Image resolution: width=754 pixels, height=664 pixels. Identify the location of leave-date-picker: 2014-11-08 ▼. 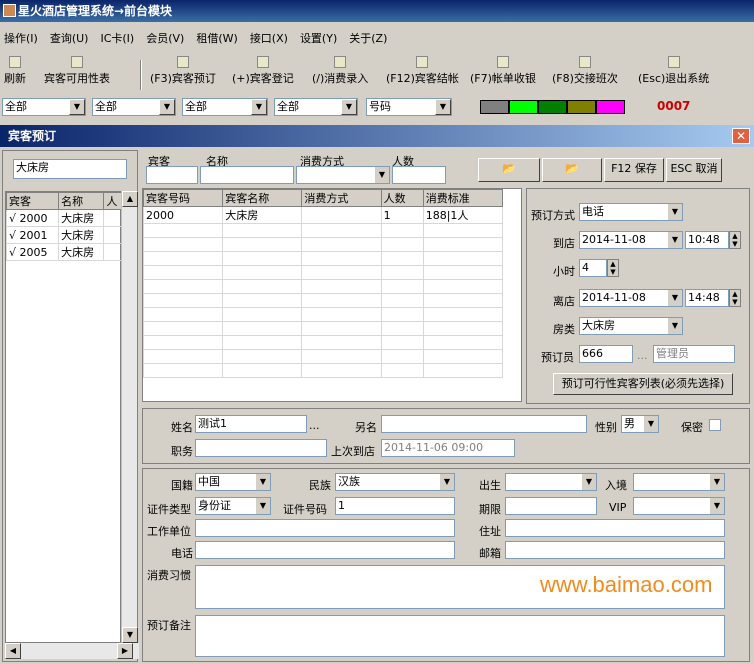
(631, 298).